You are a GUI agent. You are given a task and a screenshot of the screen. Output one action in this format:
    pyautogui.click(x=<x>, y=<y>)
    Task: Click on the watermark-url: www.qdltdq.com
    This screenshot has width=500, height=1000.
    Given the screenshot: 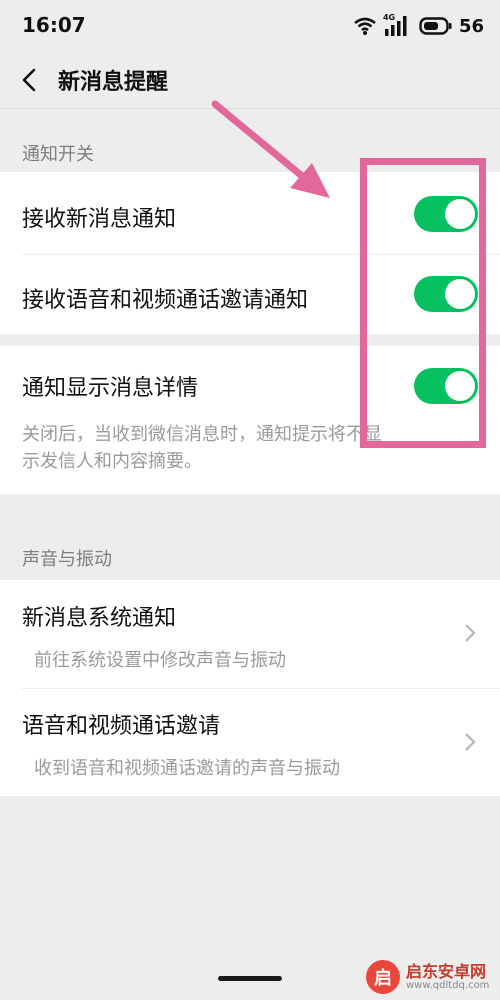 What is the action you would take?
    pyautogui.click(x=448, y=986)
    